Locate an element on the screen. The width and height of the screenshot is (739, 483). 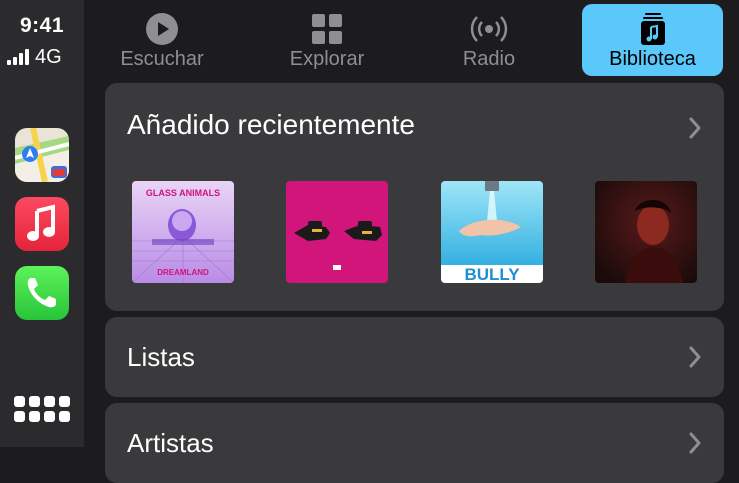
list-item-artists: Artistas is located at coordinates (414, 443).